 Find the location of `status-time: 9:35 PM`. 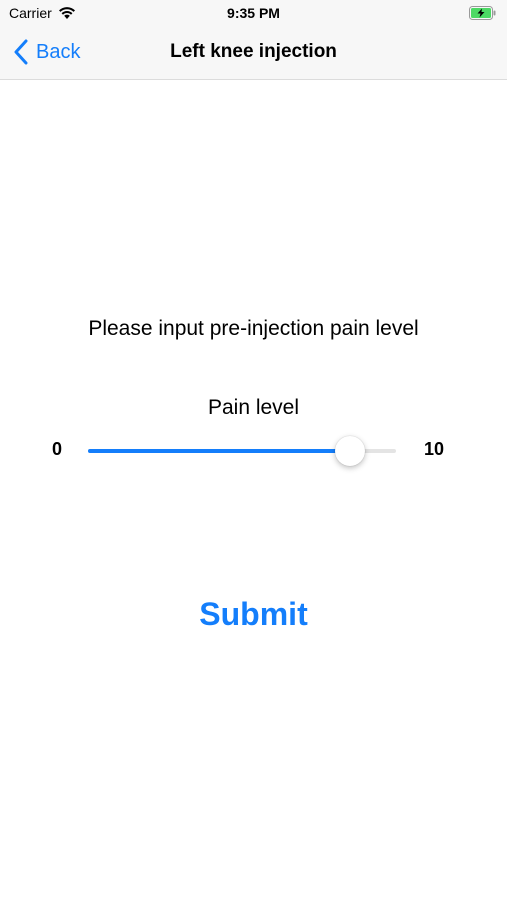

status-time: 9:35 PM is located at coordinates (253, 13).